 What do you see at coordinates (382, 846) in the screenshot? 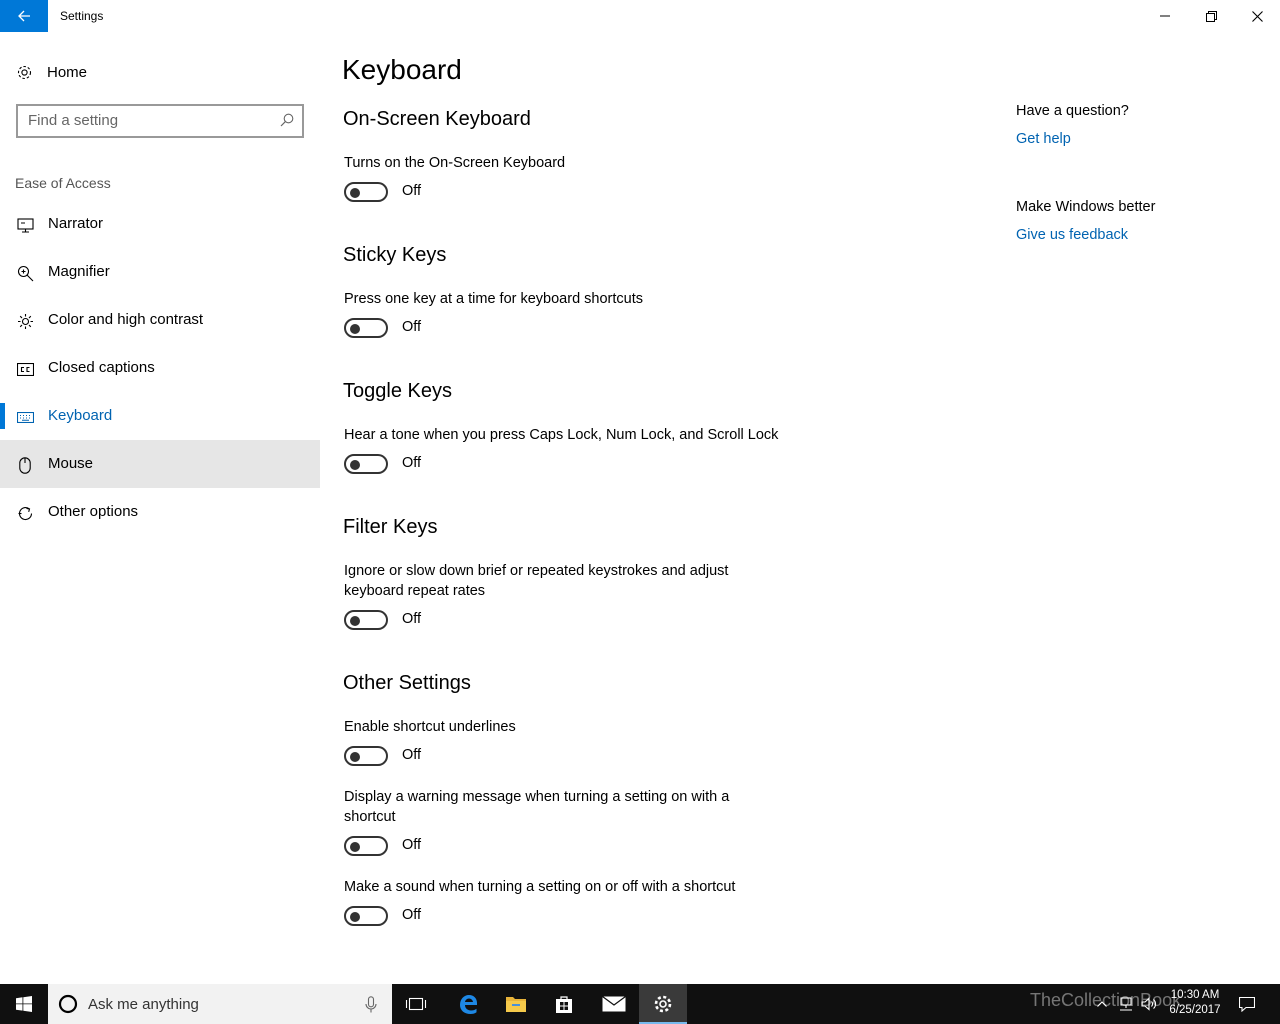
I see `warning-message-toggle: Off` at bounding box center [382, 846].